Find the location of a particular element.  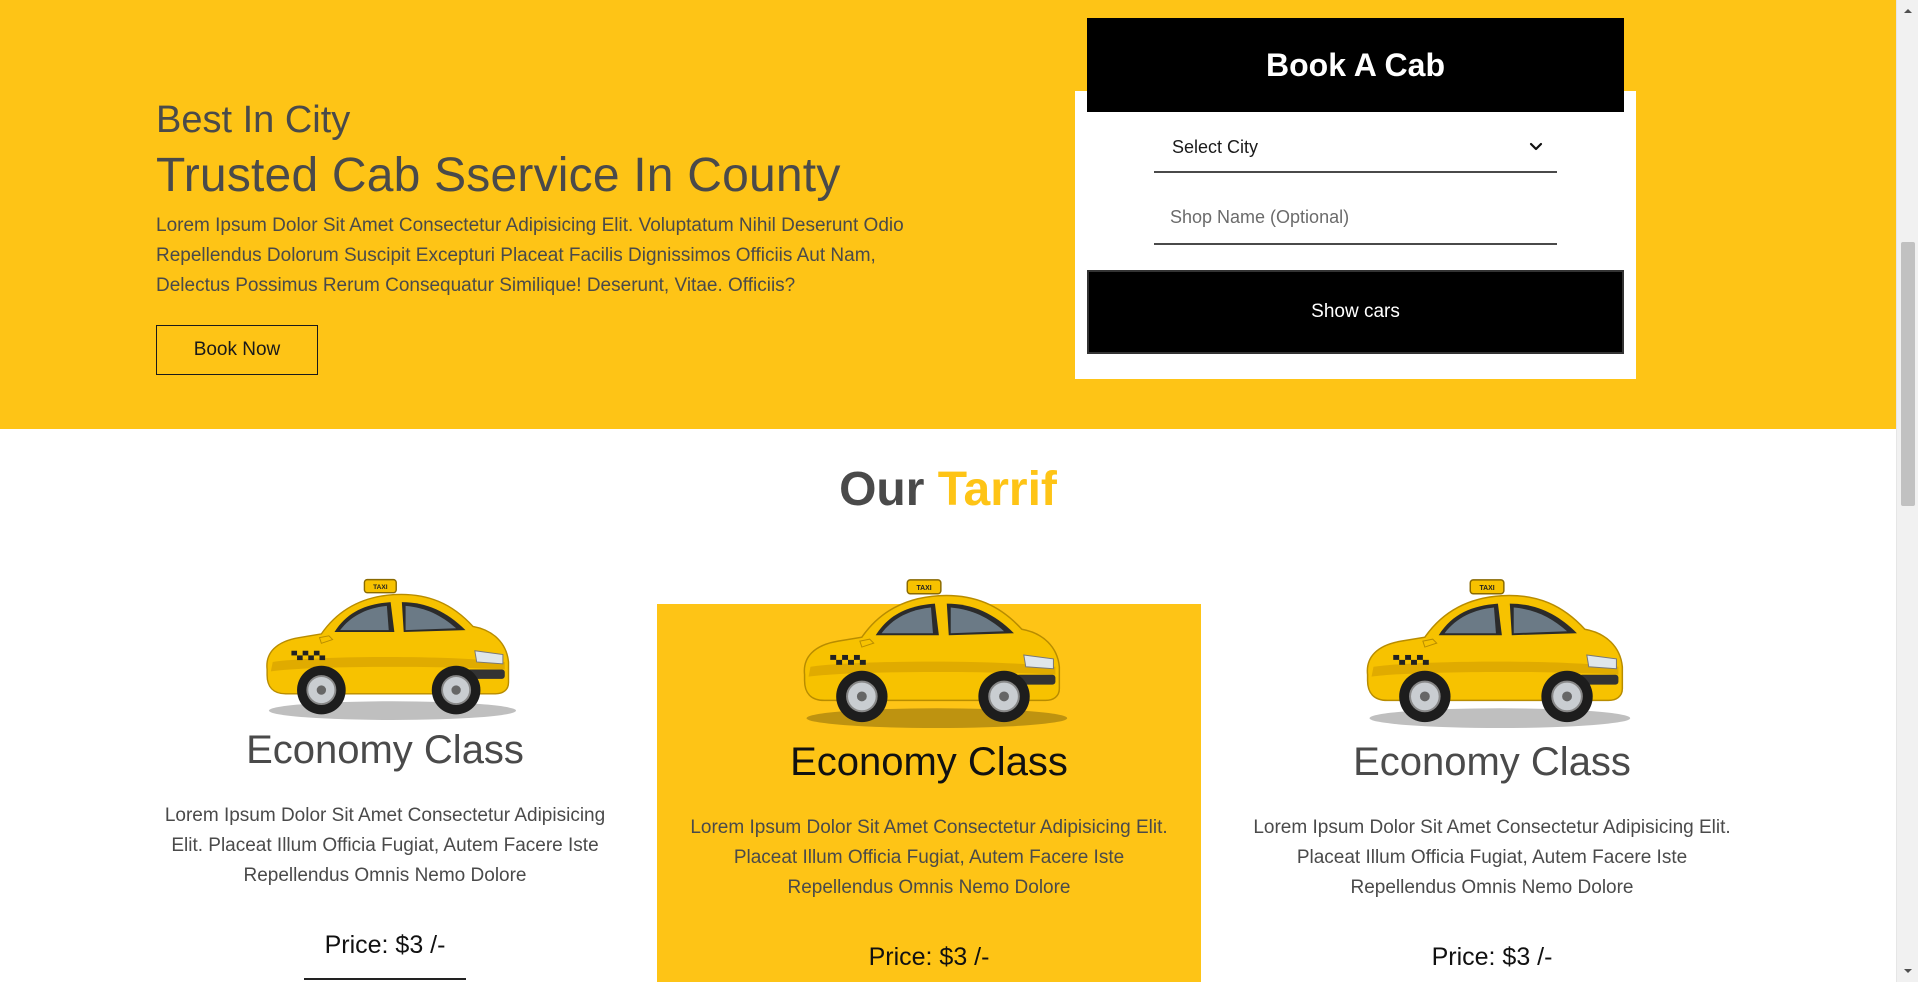

book-now-button: Book Now is located at coordinates (237, 350).